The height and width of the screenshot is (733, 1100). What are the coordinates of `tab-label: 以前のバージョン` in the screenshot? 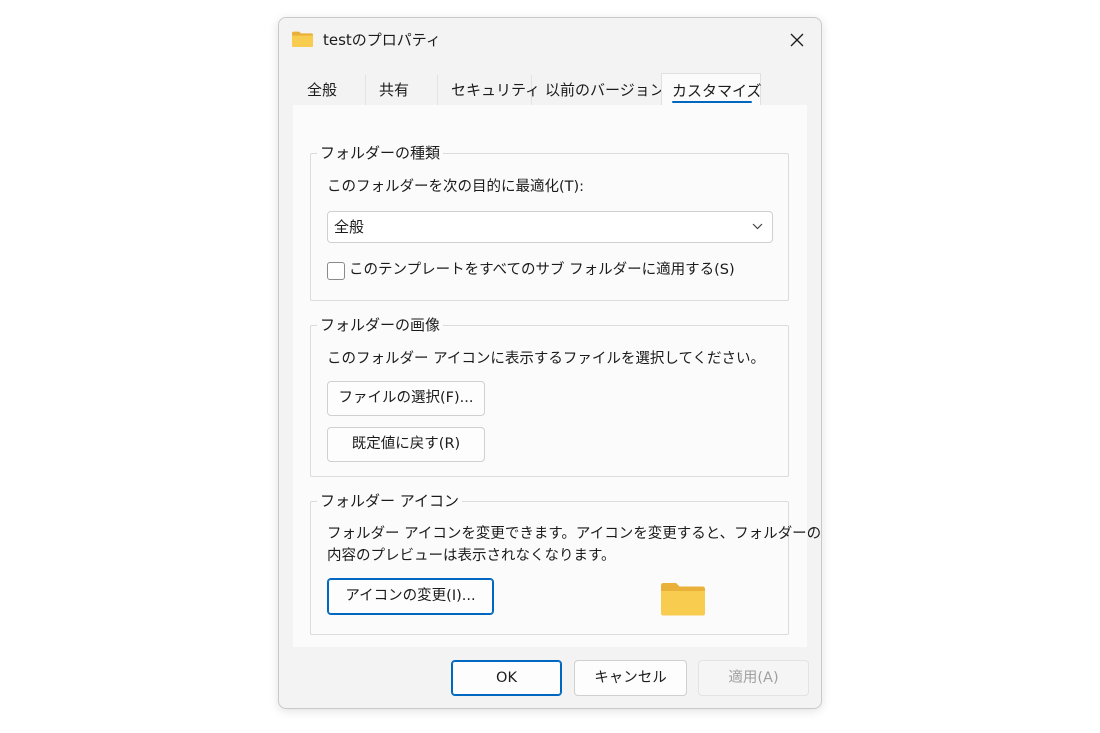 It's located at (605, 90).